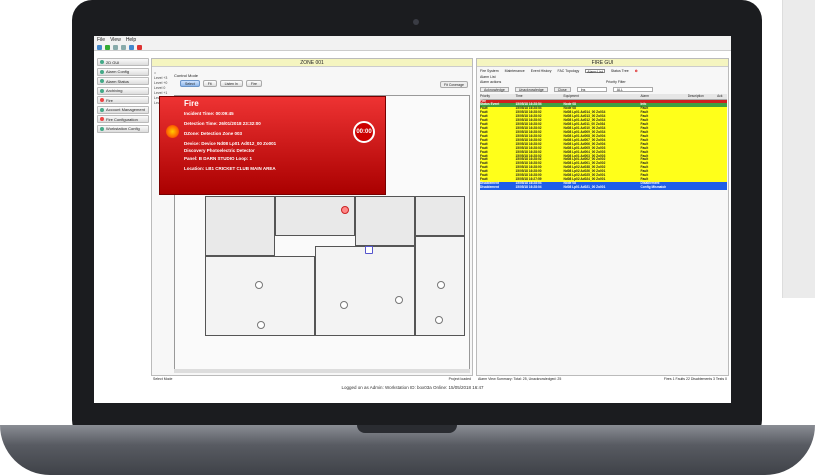  I want to click on tab-fire-system: Fire System, so click(489, 71).